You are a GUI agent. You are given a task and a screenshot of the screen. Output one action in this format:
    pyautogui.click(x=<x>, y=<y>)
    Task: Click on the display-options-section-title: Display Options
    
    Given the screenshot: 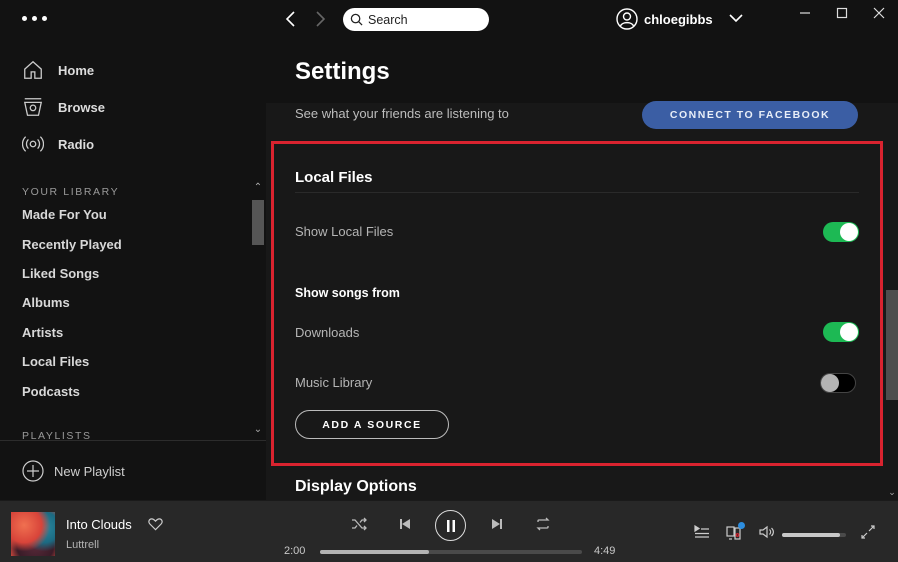 What is the action you would take?
    pyautogui.click(x=356, y=486)
    